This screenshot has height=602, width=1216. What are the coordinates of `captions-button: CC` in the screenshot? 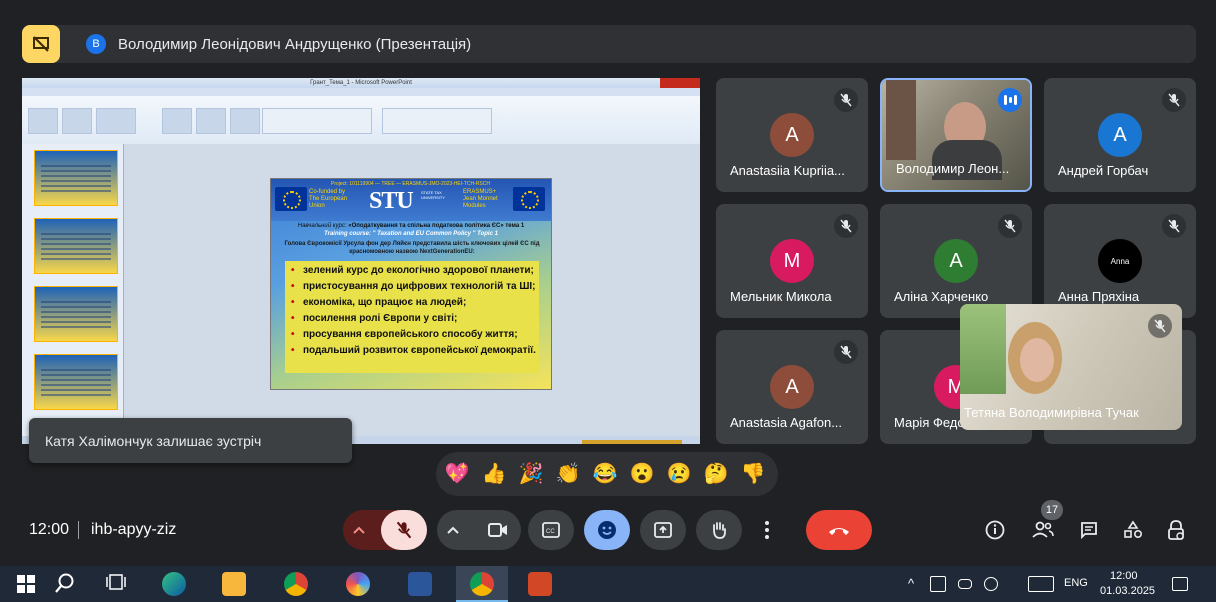 It's located at (551, 530).